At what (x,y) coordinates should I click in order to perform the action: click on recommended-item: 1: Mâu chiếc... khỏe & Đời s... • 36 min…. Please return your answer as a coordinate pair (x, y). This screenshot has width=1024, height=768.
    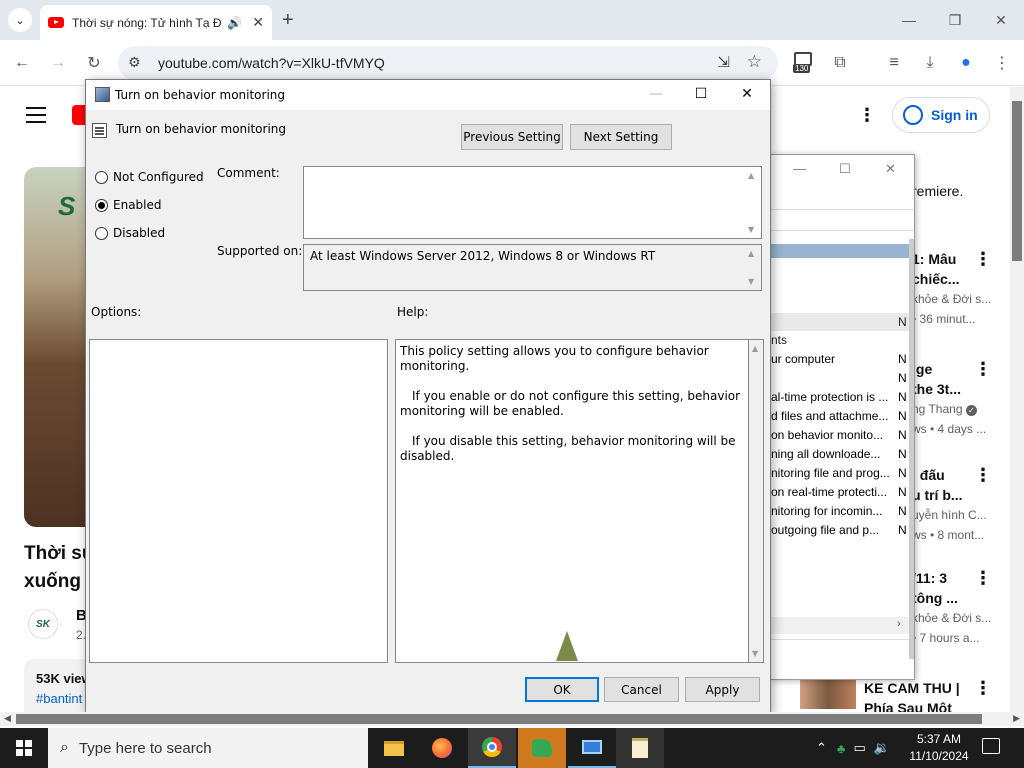
    Looking at the image, I should click on (959, 289).